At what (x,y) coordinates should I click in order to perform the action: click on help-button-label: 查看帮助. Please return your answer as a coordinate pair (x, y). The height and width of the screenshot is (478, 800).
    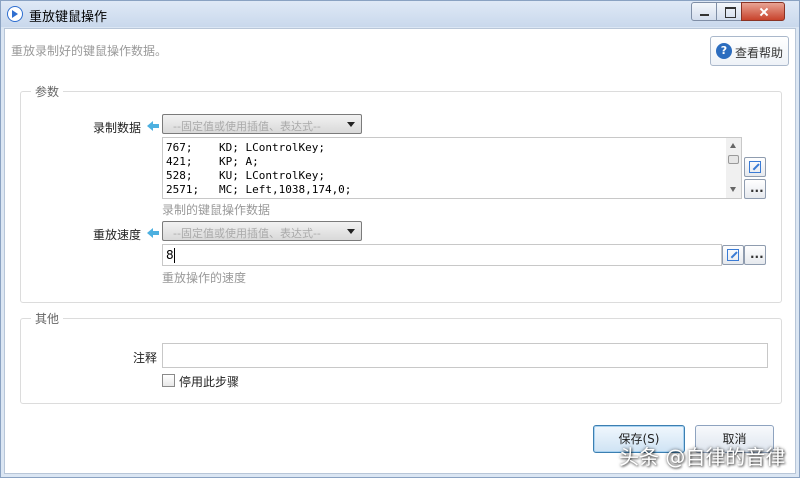
    Looking at the image, I should click on (759, 53).